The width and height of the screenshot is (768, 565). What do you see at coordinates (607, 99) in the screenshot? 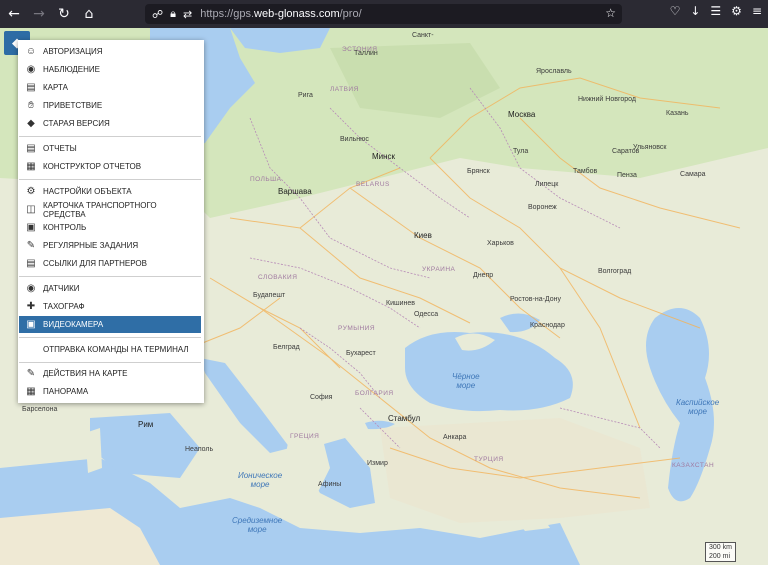
I see `city-label: Нижний Новгород` at bounding box center [607, 99].